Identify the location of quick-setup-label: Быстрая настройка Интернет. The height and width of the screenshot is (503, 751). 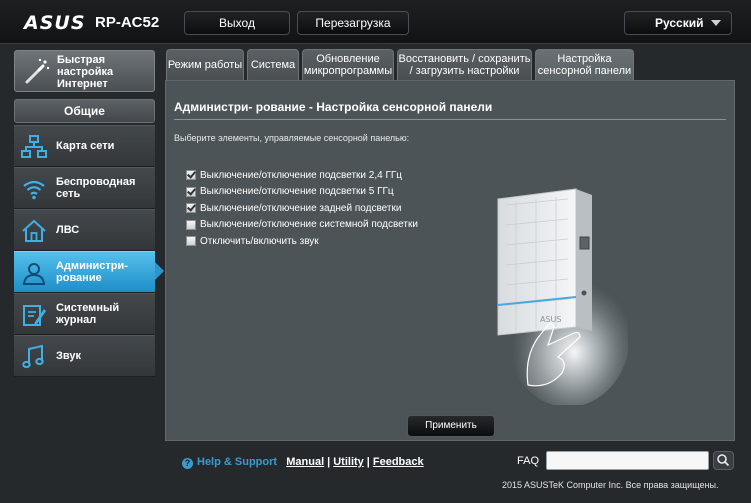
(85, 72).